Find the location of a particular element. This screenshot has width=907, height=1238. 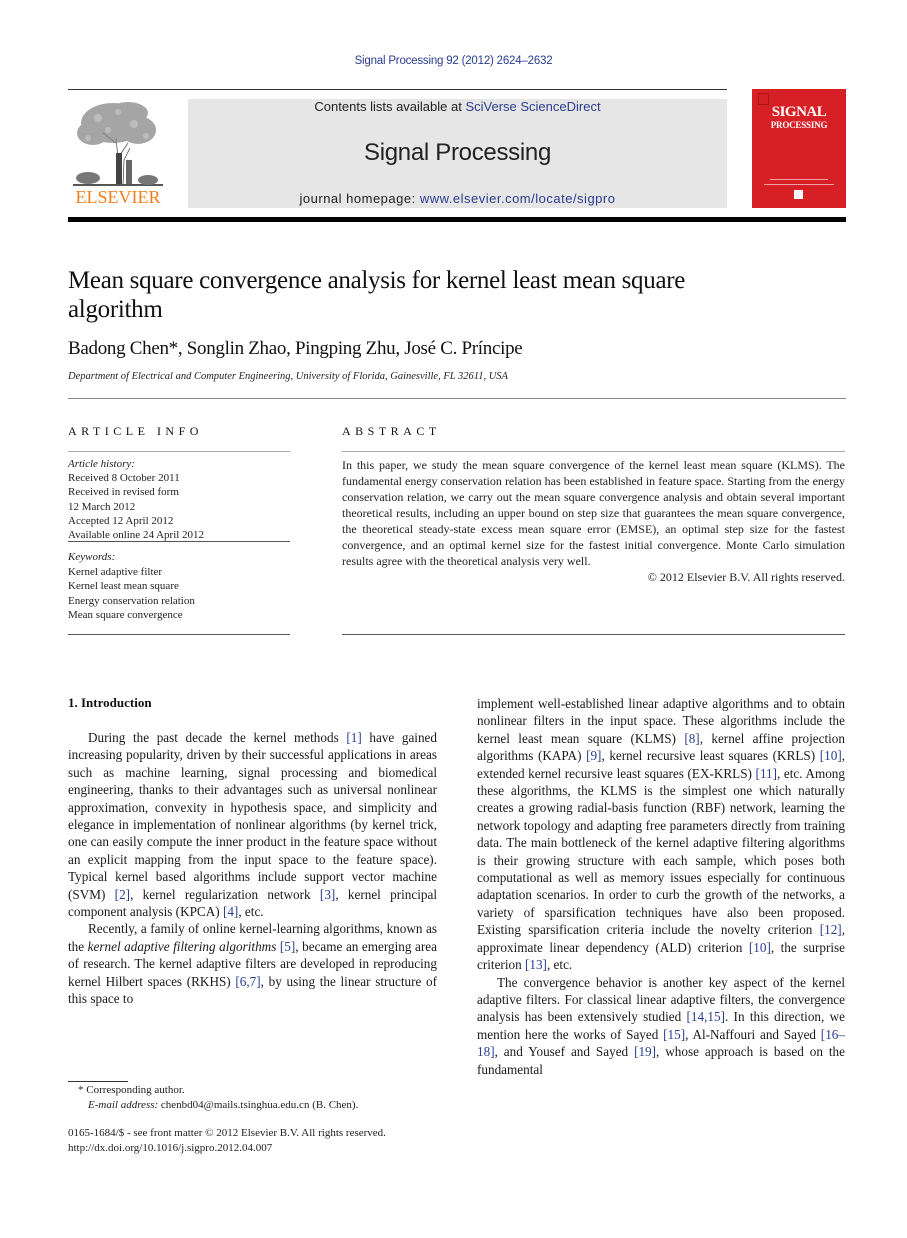

journal-name: Signal Processing is located at coordinates (457, 152).